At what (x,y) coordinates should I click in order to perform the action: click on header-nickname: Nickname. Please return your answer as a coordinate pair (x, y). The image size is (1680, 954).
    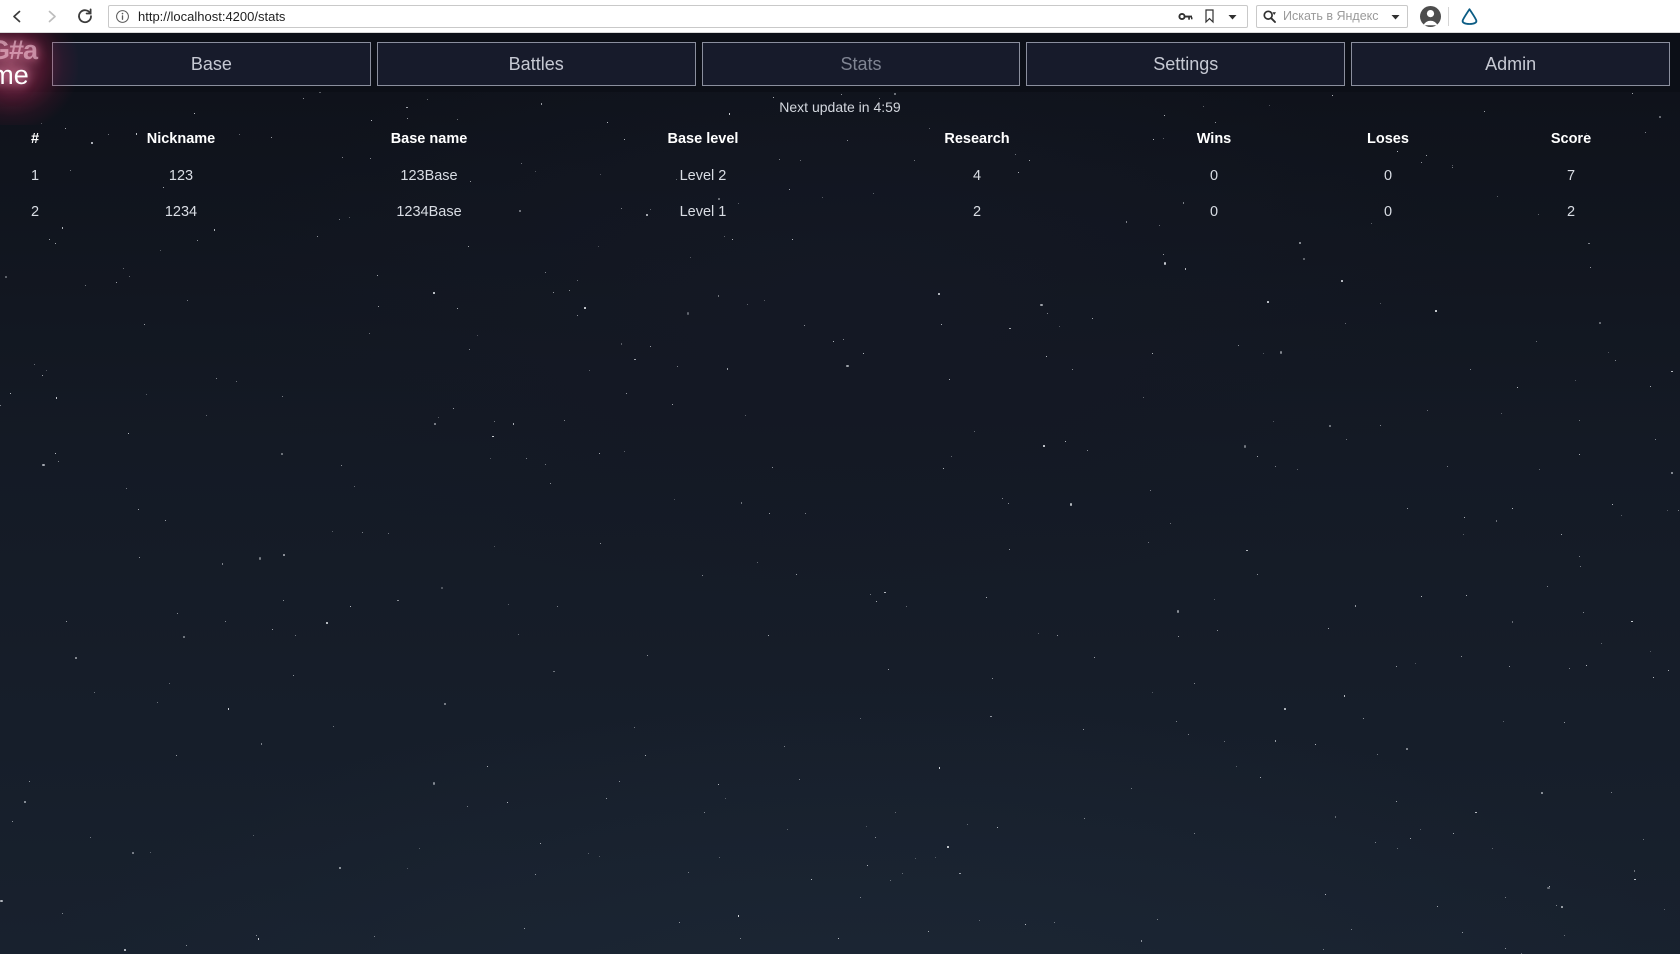
    Looking at the image, I should click on (181, 139).